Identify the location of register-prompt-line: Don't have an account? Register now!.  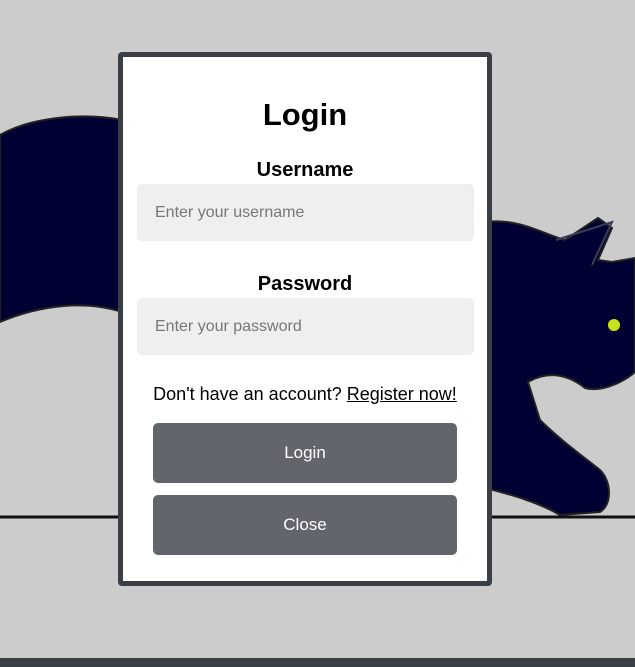
(305, 394).